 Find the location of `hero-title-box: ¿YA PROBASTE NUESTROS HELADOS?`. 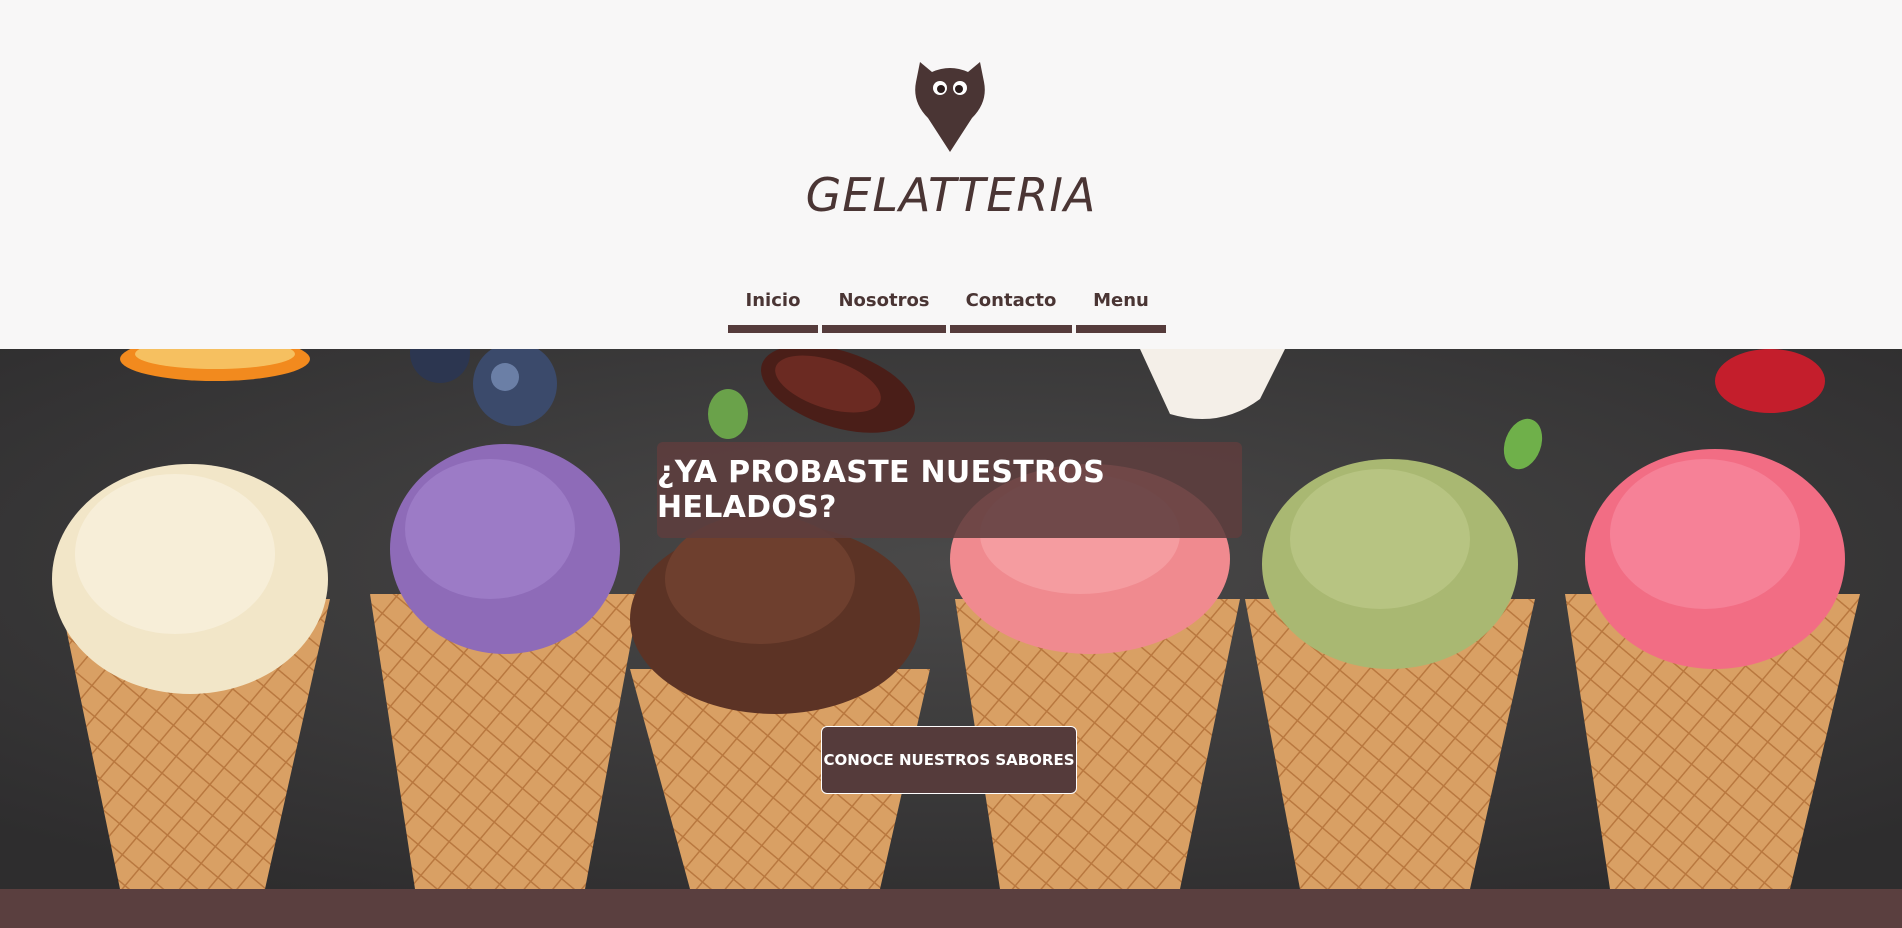

hero-title-box: ¿YA PROBASTE NUESTROS HELADOS? is located at coordinates (949, 490).